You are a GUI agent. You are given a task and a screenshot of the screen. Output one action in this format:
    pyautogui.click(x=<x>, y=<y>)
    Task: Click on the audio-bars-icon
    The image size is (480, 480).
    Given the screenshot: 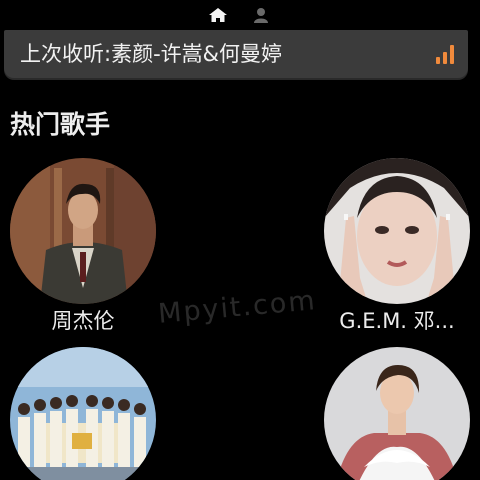 What is the action you would take?
    pyautogui.click(x=446, y=54)
    